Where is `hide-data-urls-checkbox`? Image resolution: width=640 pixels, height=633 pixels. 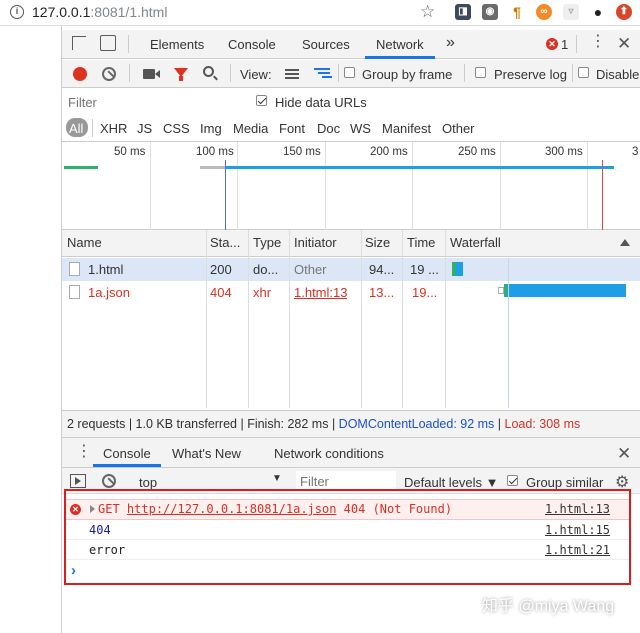 hide-data-urls-checkbox is located at coordinates (261, 100).